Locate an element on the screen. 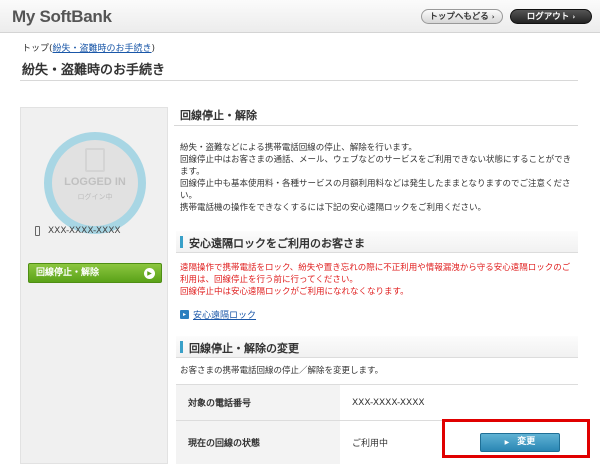 This screenshot has width=600, height=464. line-status-table: 対象の電話番号 XXX-XXXX-XXXX 現在の回線の状態 ご利用中 ▶ 変更 is located at coordinates (377, 424).